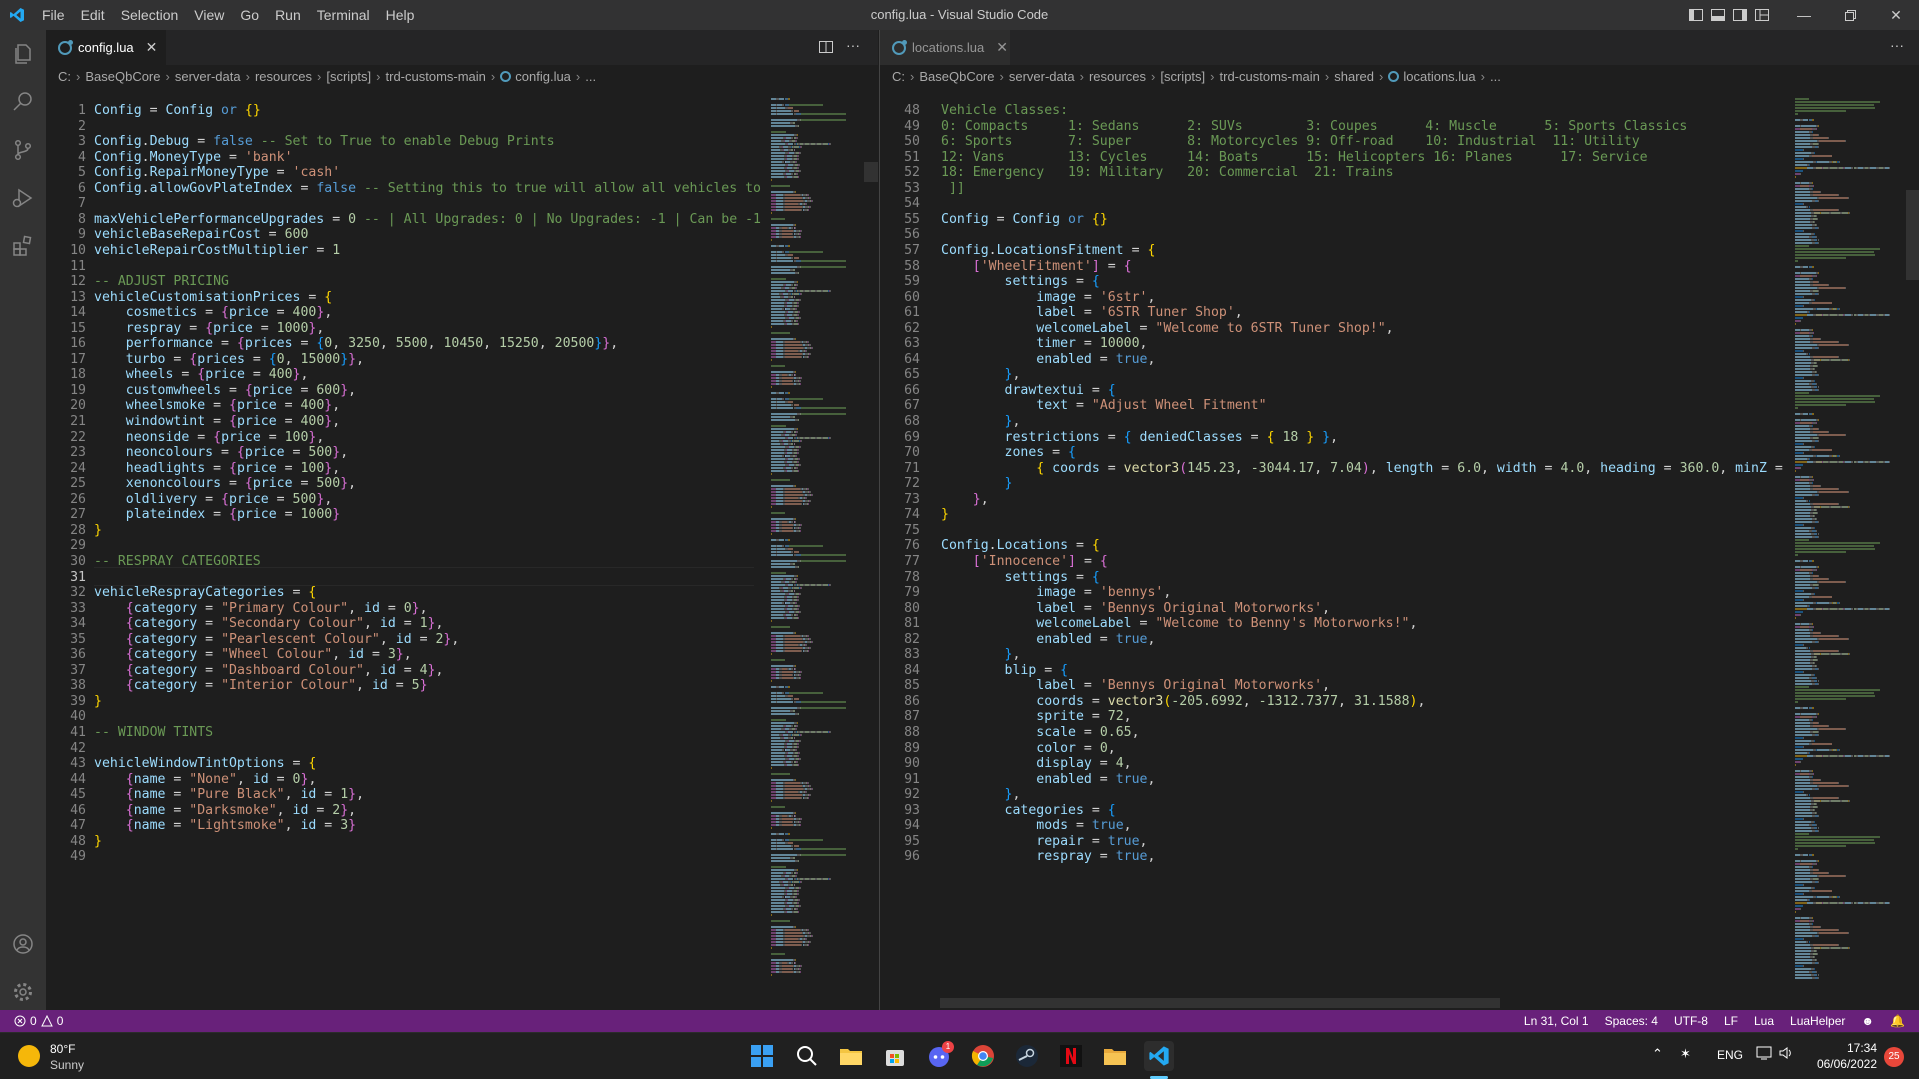  I want to click on extensions-icon, so click(23, 246).